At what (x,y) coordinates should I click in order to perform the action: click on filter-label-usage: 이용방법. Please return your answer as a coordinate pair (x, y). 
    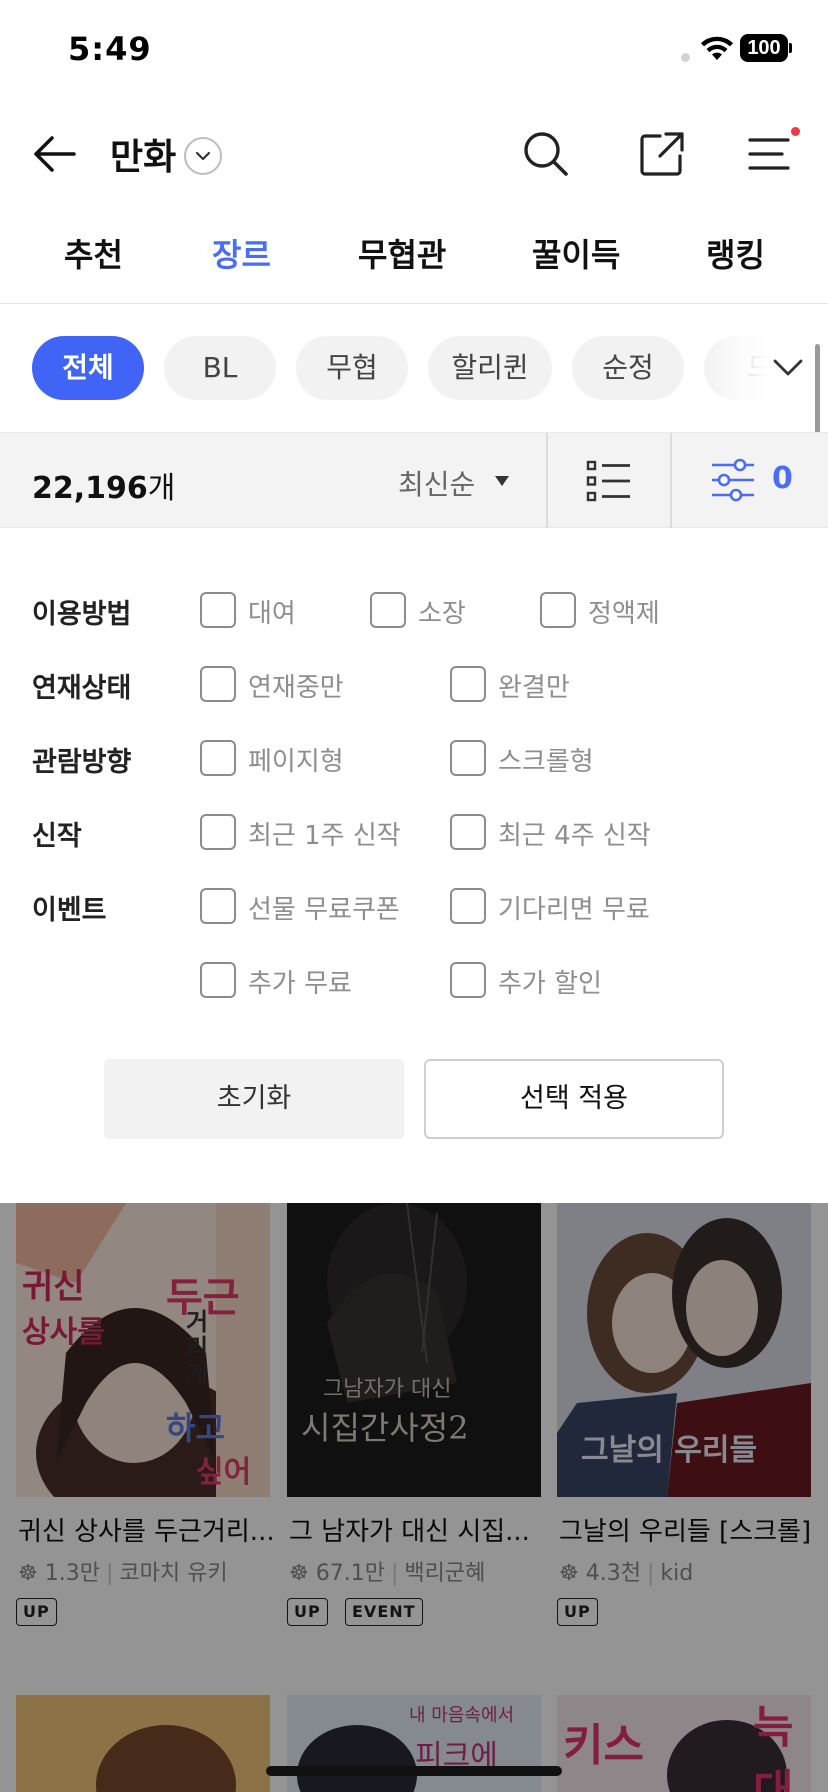
    Looking at the image, I should click on (82, 614).